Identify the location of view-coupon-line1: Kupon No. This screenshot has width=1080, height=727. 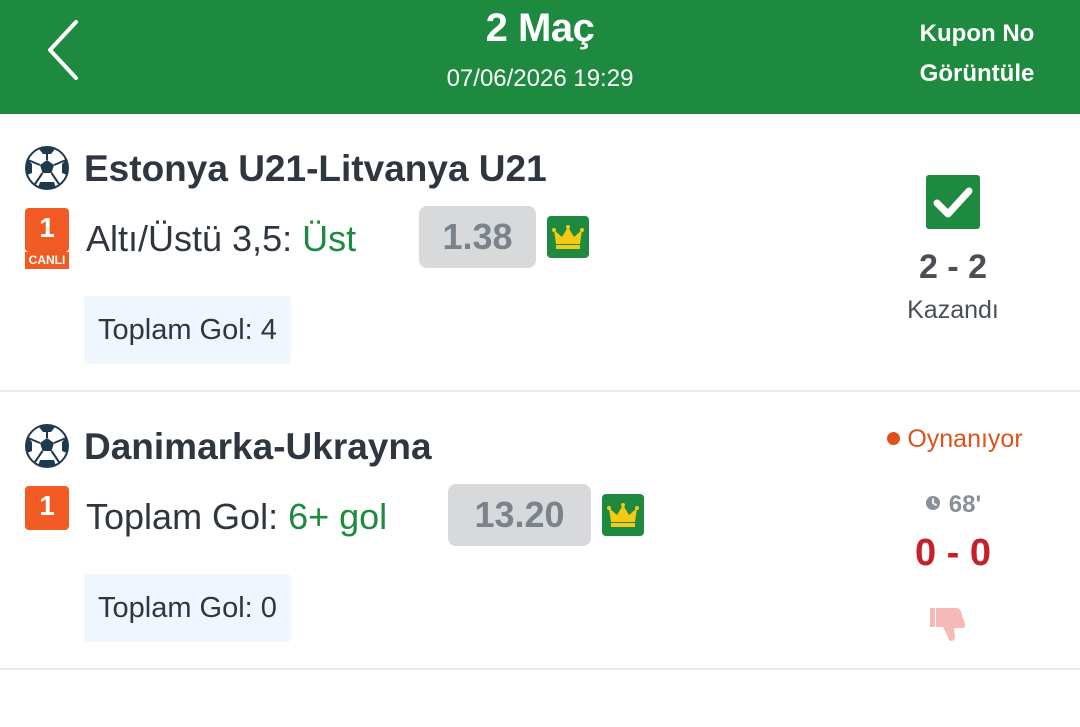
(977, 33).